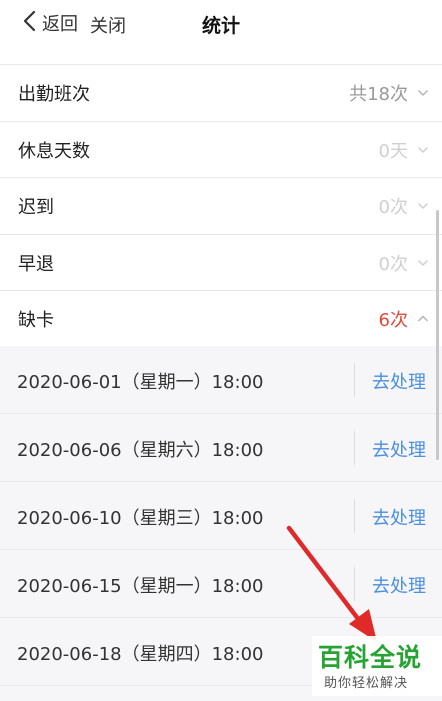 This screenshot has height=701, width=442. I want to click on stat-row-early-leave: 早退 0次, so click(221, 261).